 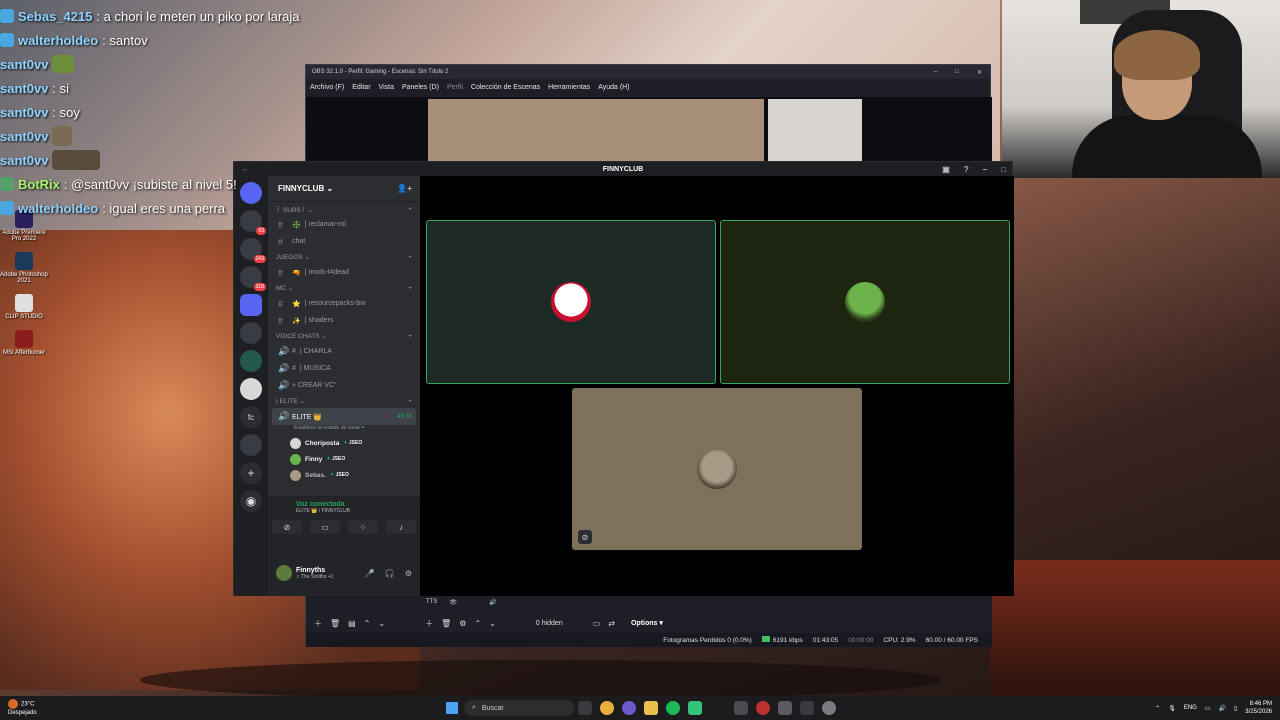 What do you see at coordinates (367, 623) in the screenshot?
I see `move-up-icon: ⌃` at bounding box center [367, 623].